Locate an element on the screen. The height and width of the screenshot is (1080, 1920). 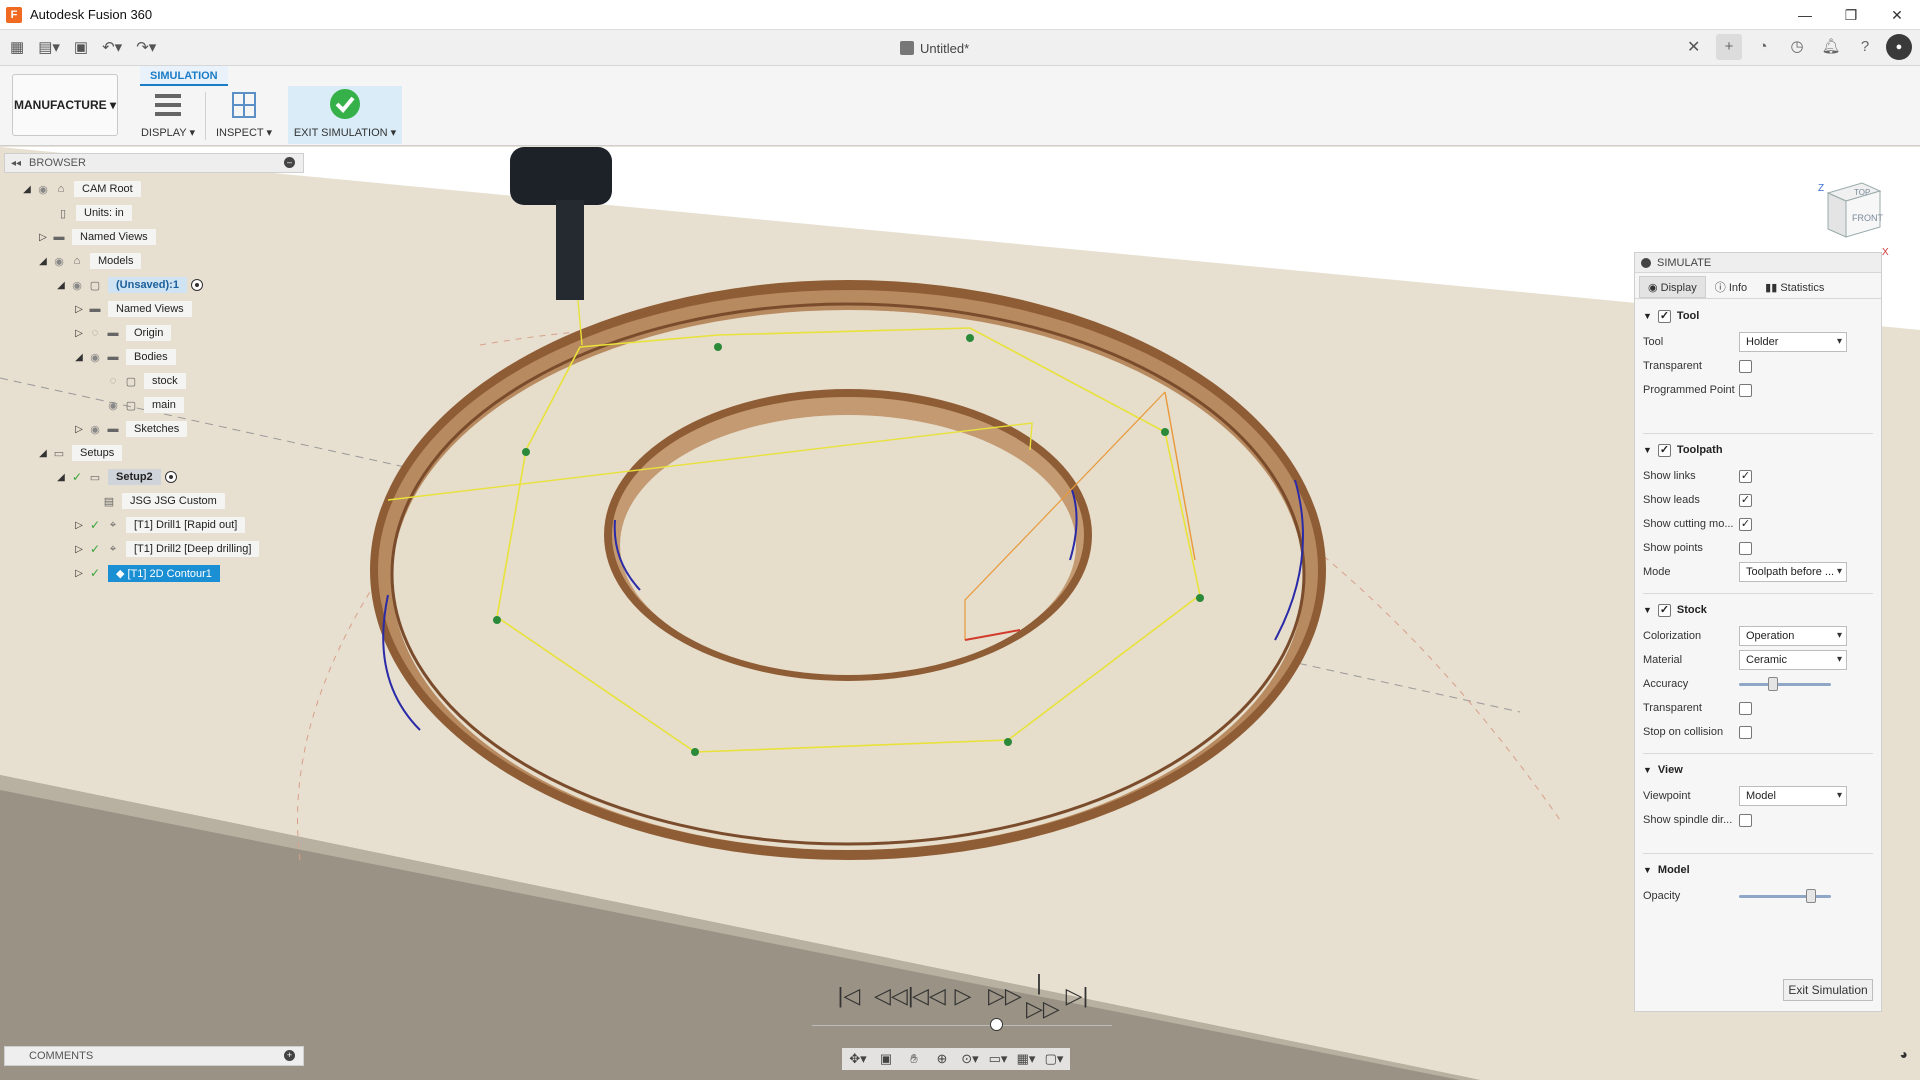
view-section-header: ▼ View is located at coordinates (1758, 770).